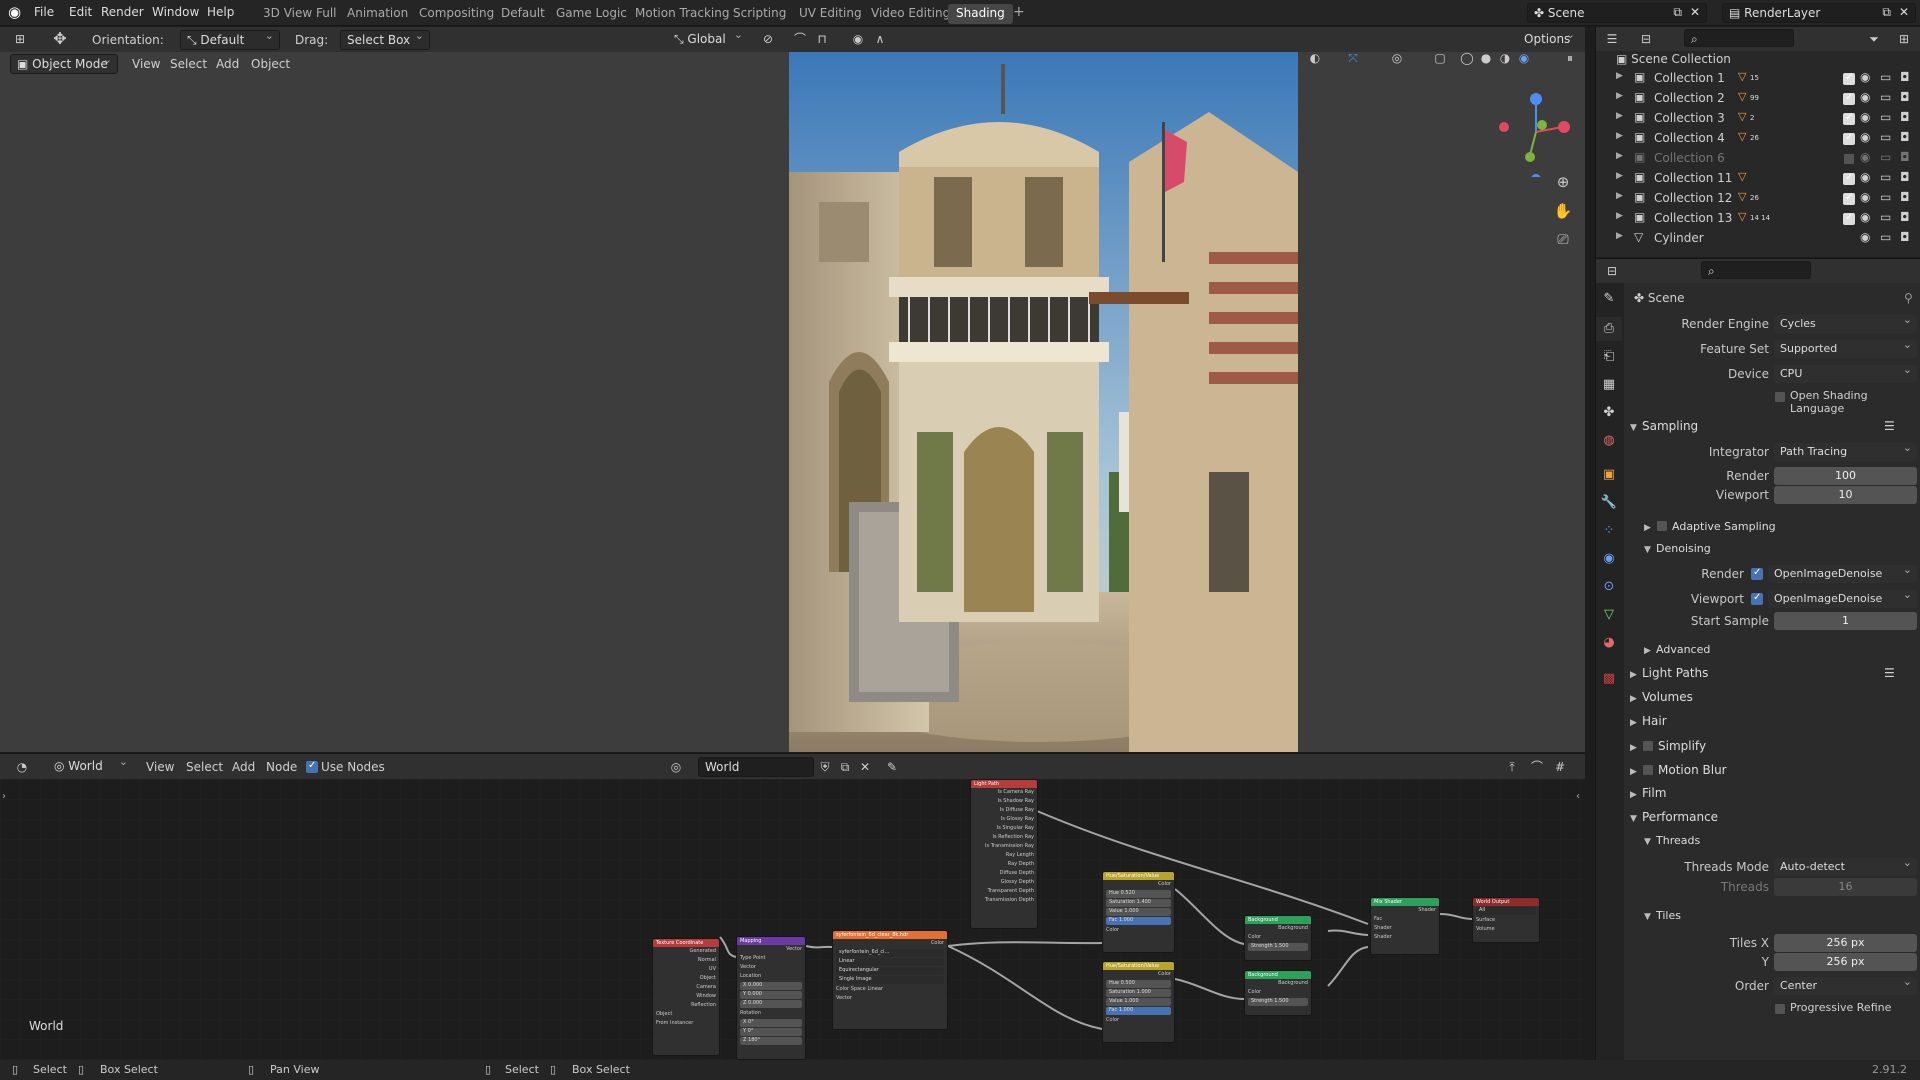  What do you see at coordinates (865, 767) in the screenshot?
I see `unlink-icon: ✕` at bounding box center [865, 767].